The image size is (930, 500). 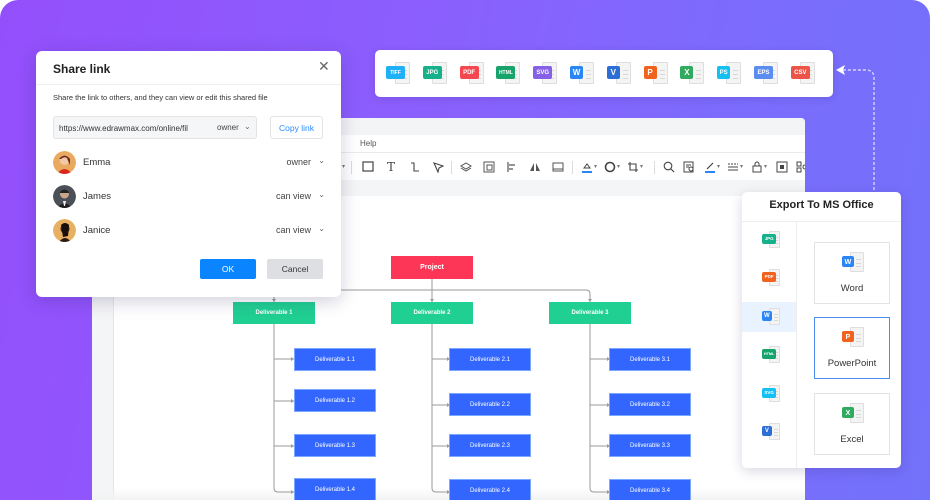 What do you see at coordinates (633, 167) in the screenshot?
I see `crop-icon` at bounding box center [633, 167].